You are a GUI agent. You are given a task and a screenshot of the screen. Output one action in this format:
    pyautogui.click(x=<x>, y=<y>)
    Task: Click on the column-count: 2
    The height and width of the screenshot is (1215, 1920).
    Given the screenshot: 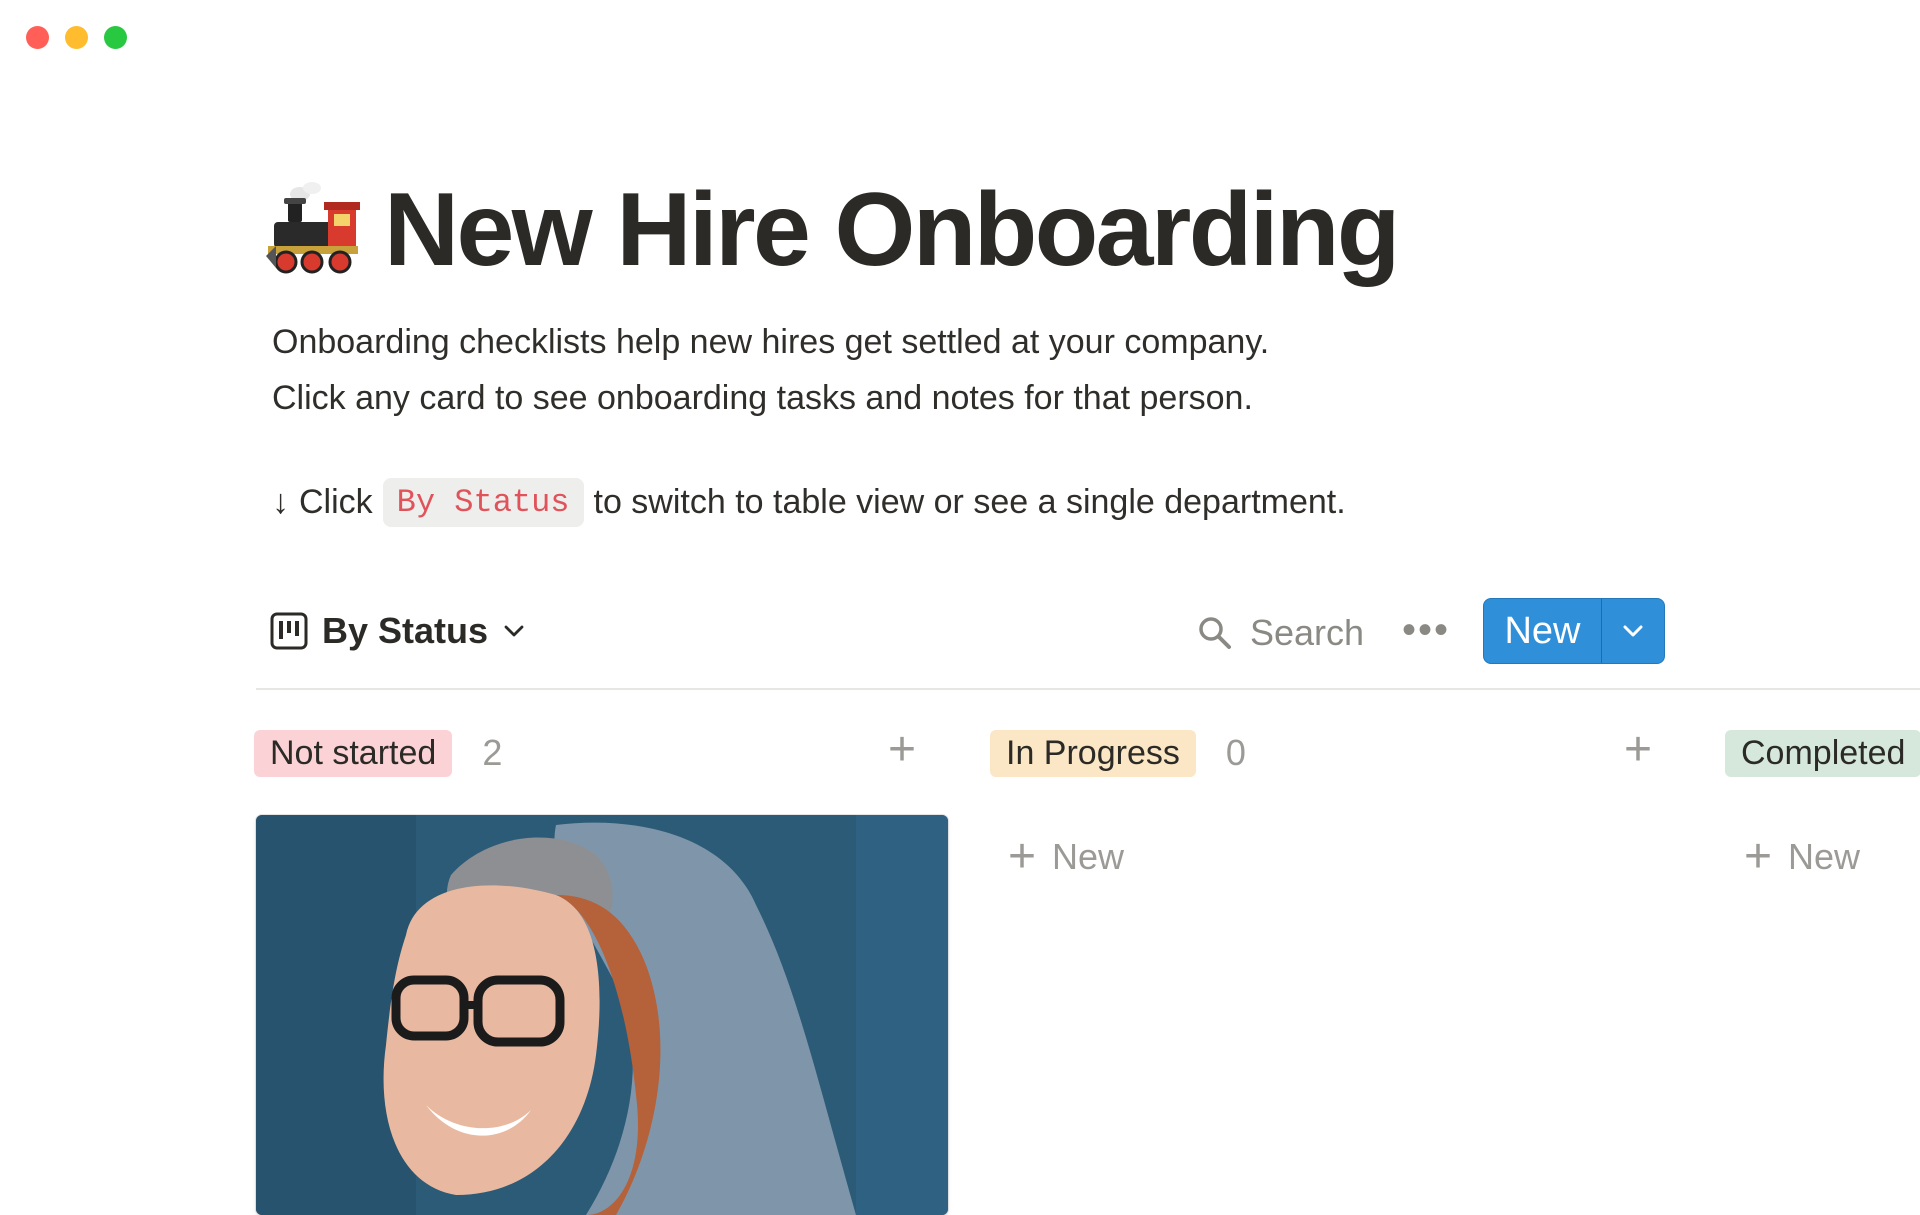 What is the action you would take?
    pyautogui.click(x=492, y=752)
    